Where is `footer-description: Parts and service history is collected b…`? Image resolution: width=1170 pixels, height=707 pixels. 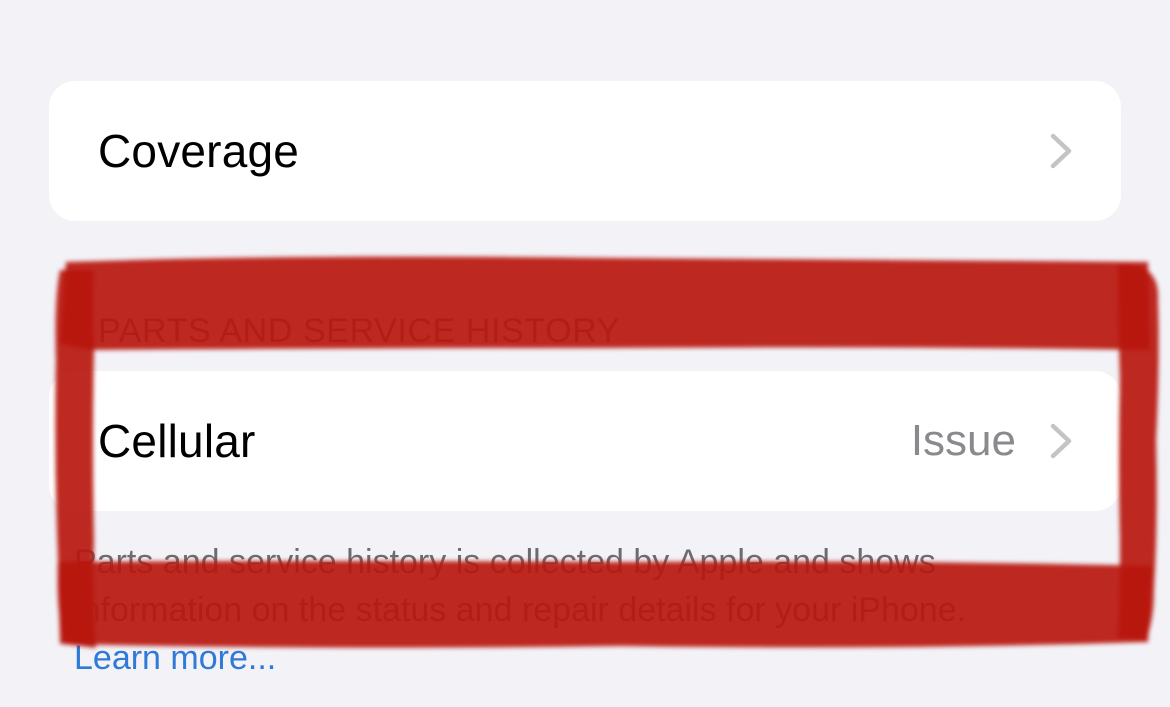
footer-description: Parts and service history is collected b… is located at coordinates (520, 586).